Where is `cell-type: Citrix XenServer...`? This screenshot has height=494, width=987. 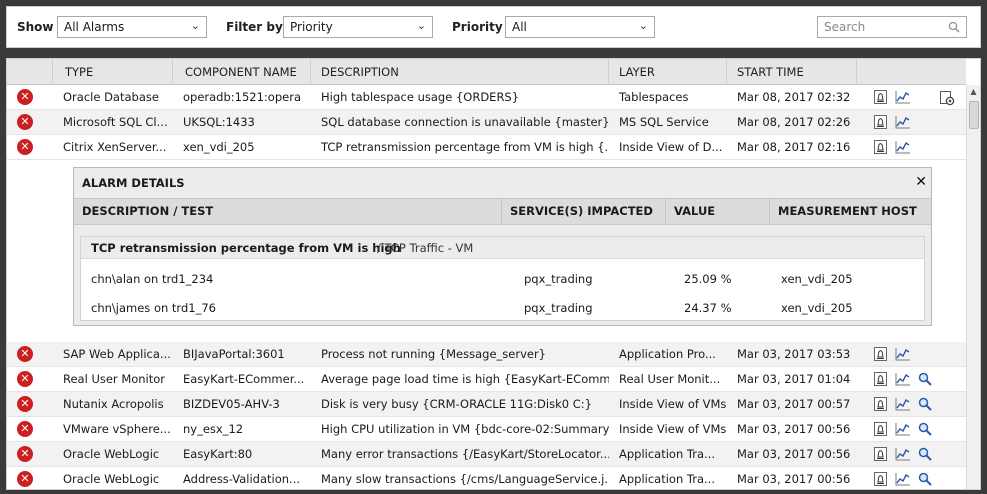 cell-type: Citrix XenServer... is located at coordinates (115, 147).